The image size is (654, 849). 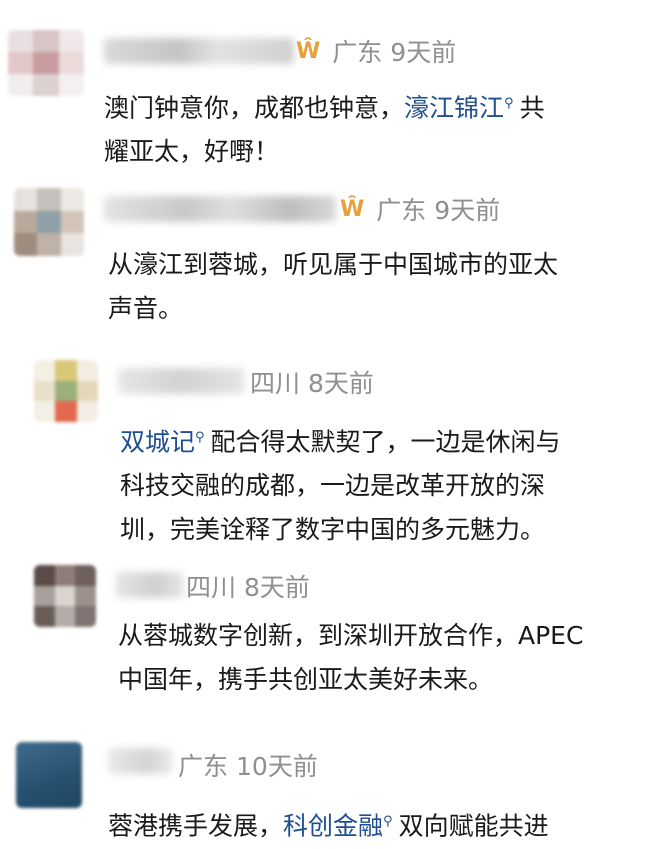 What do you see at coordinates (333, 286) in the screenshot?
I see `comment-text: 从濠江到蓉城，听见属于中国城市的亚太 声音。` at bounding box center [333, 286].